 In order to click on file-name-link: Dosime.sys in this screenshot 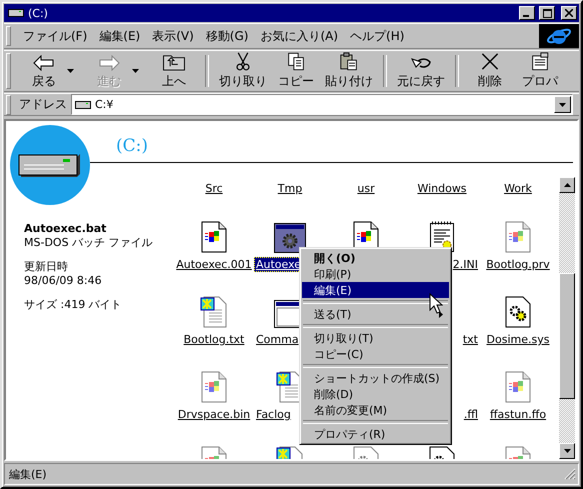, I will do `click(518, 339)`.